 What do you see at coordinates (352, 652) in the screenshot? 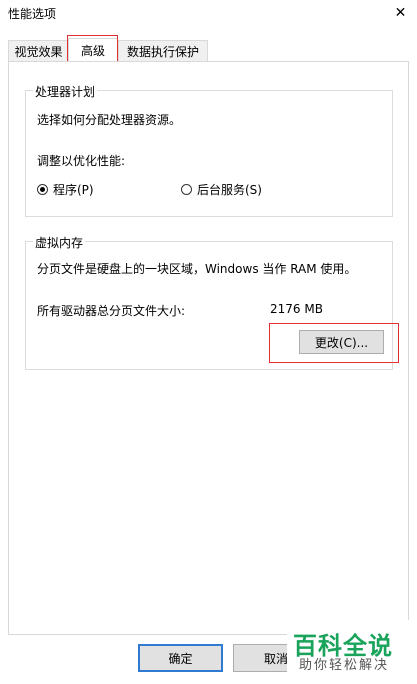
I see `site-watermark: 百科全说 助你轻松解决` at bounding box center [352, 652].